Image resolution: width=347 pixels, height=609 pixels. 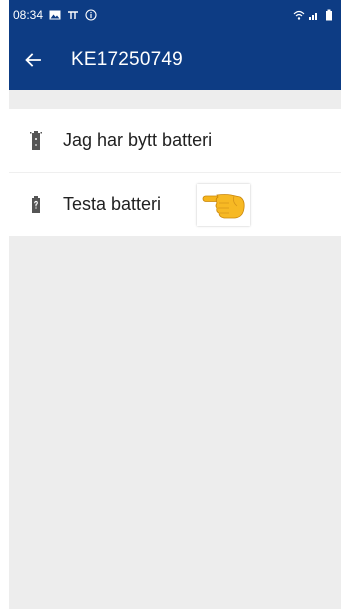 I want to click on image-icon, so click(x=55, y=15).